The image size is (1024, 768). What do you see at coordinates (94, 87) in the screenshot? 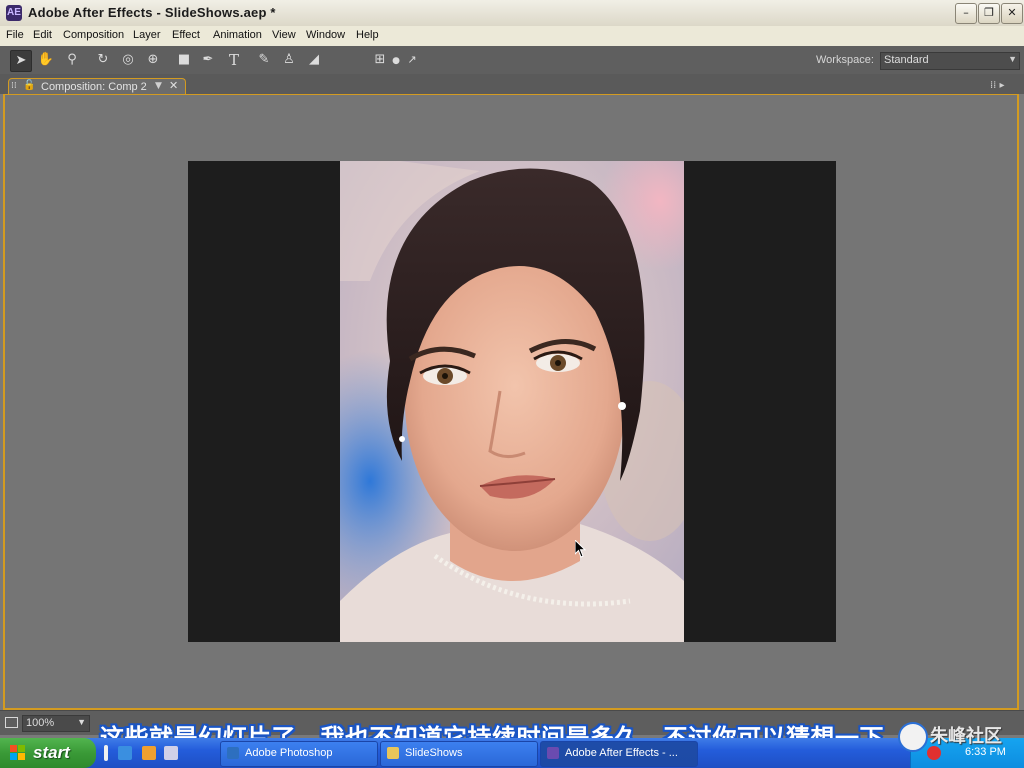
I see `tab-composition-label: Composition: Comp 2` at bounding box center [94, 87].